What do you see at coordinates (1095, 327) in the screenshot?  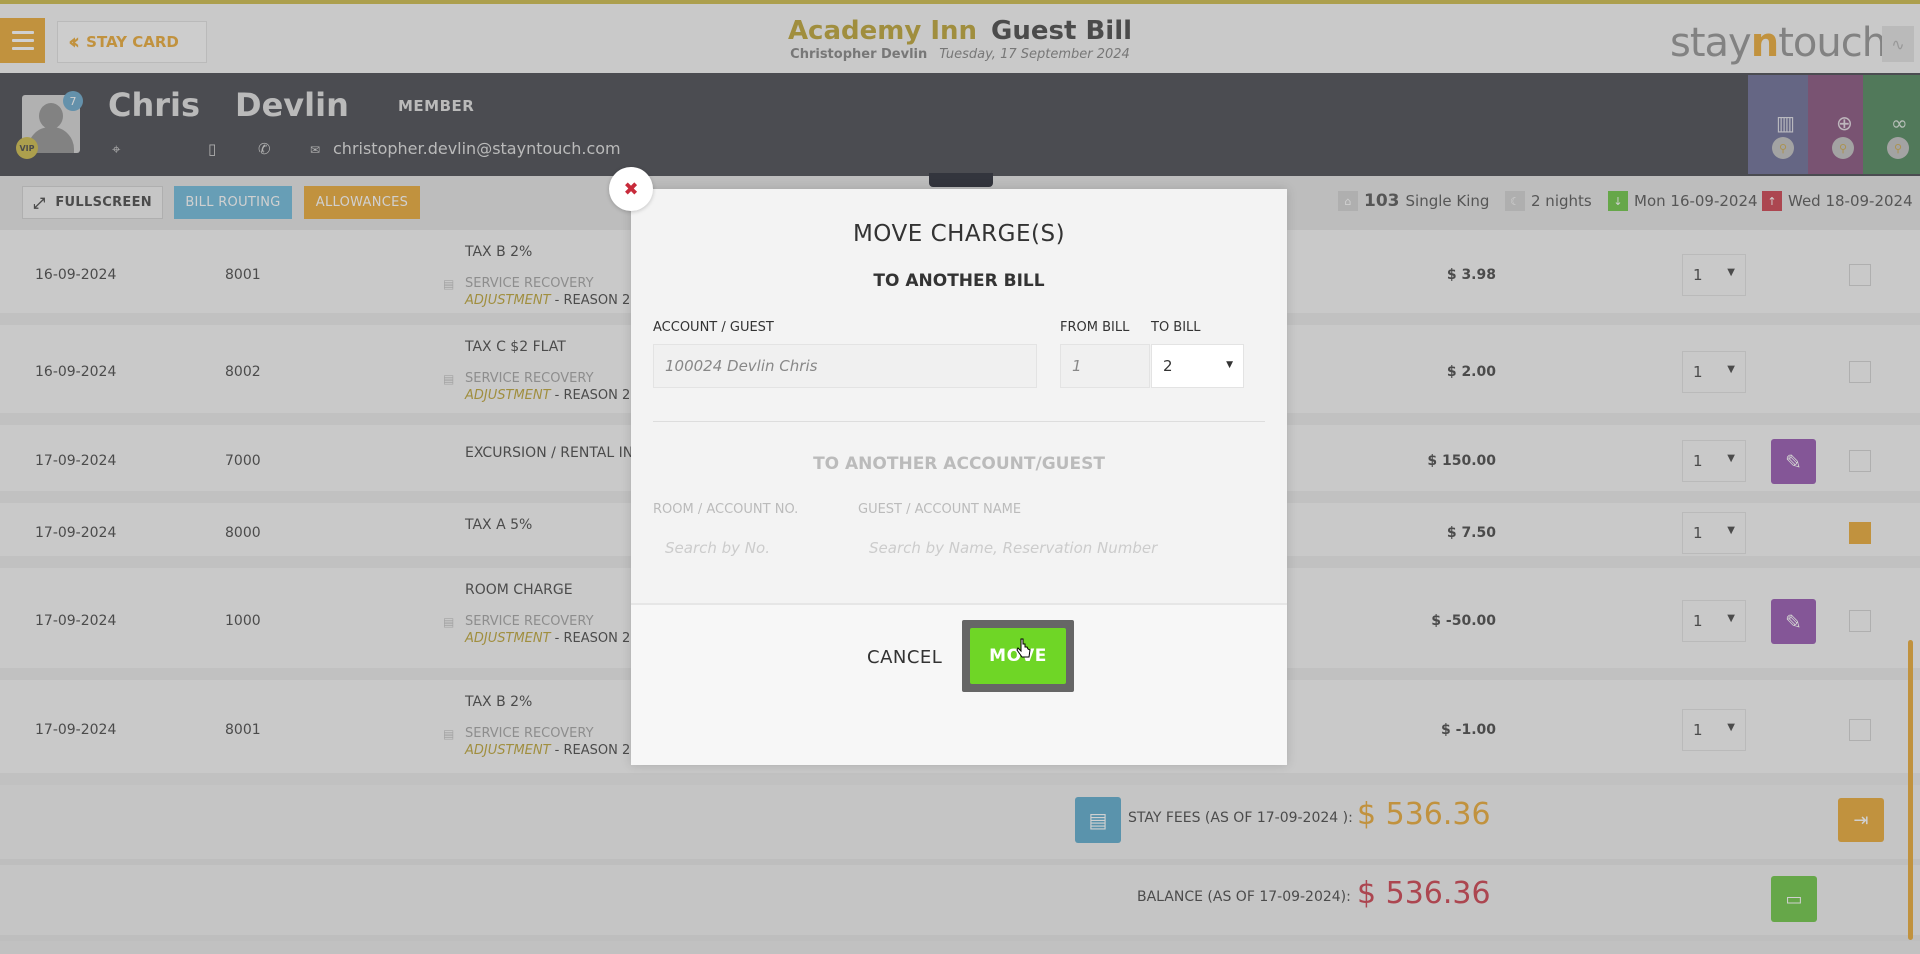 I see `from-bill-label: FROM BILL` at bounding box center [1095, 327].